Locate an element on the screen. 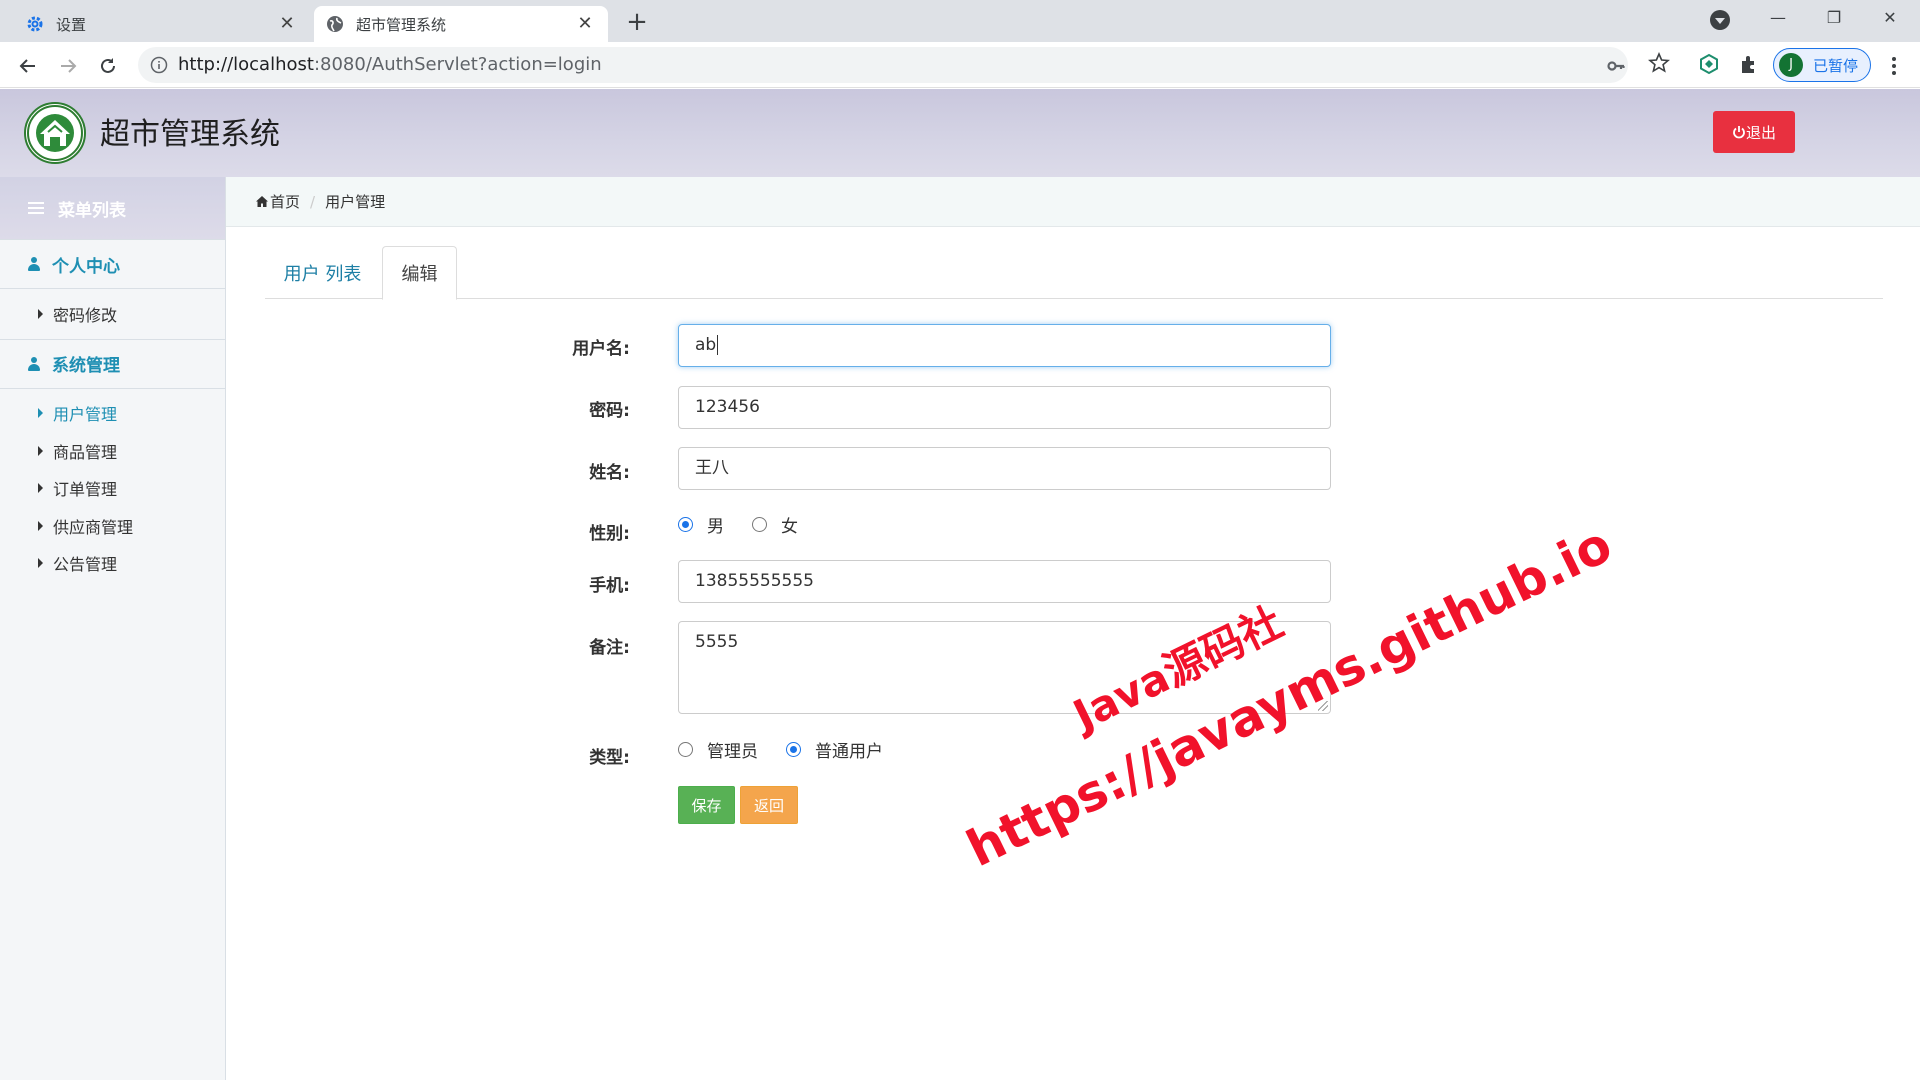 The width and height of the screenshot is (1920, 1080). sidebar-item-users: 用户管理 is located at coordinates (112, 414).